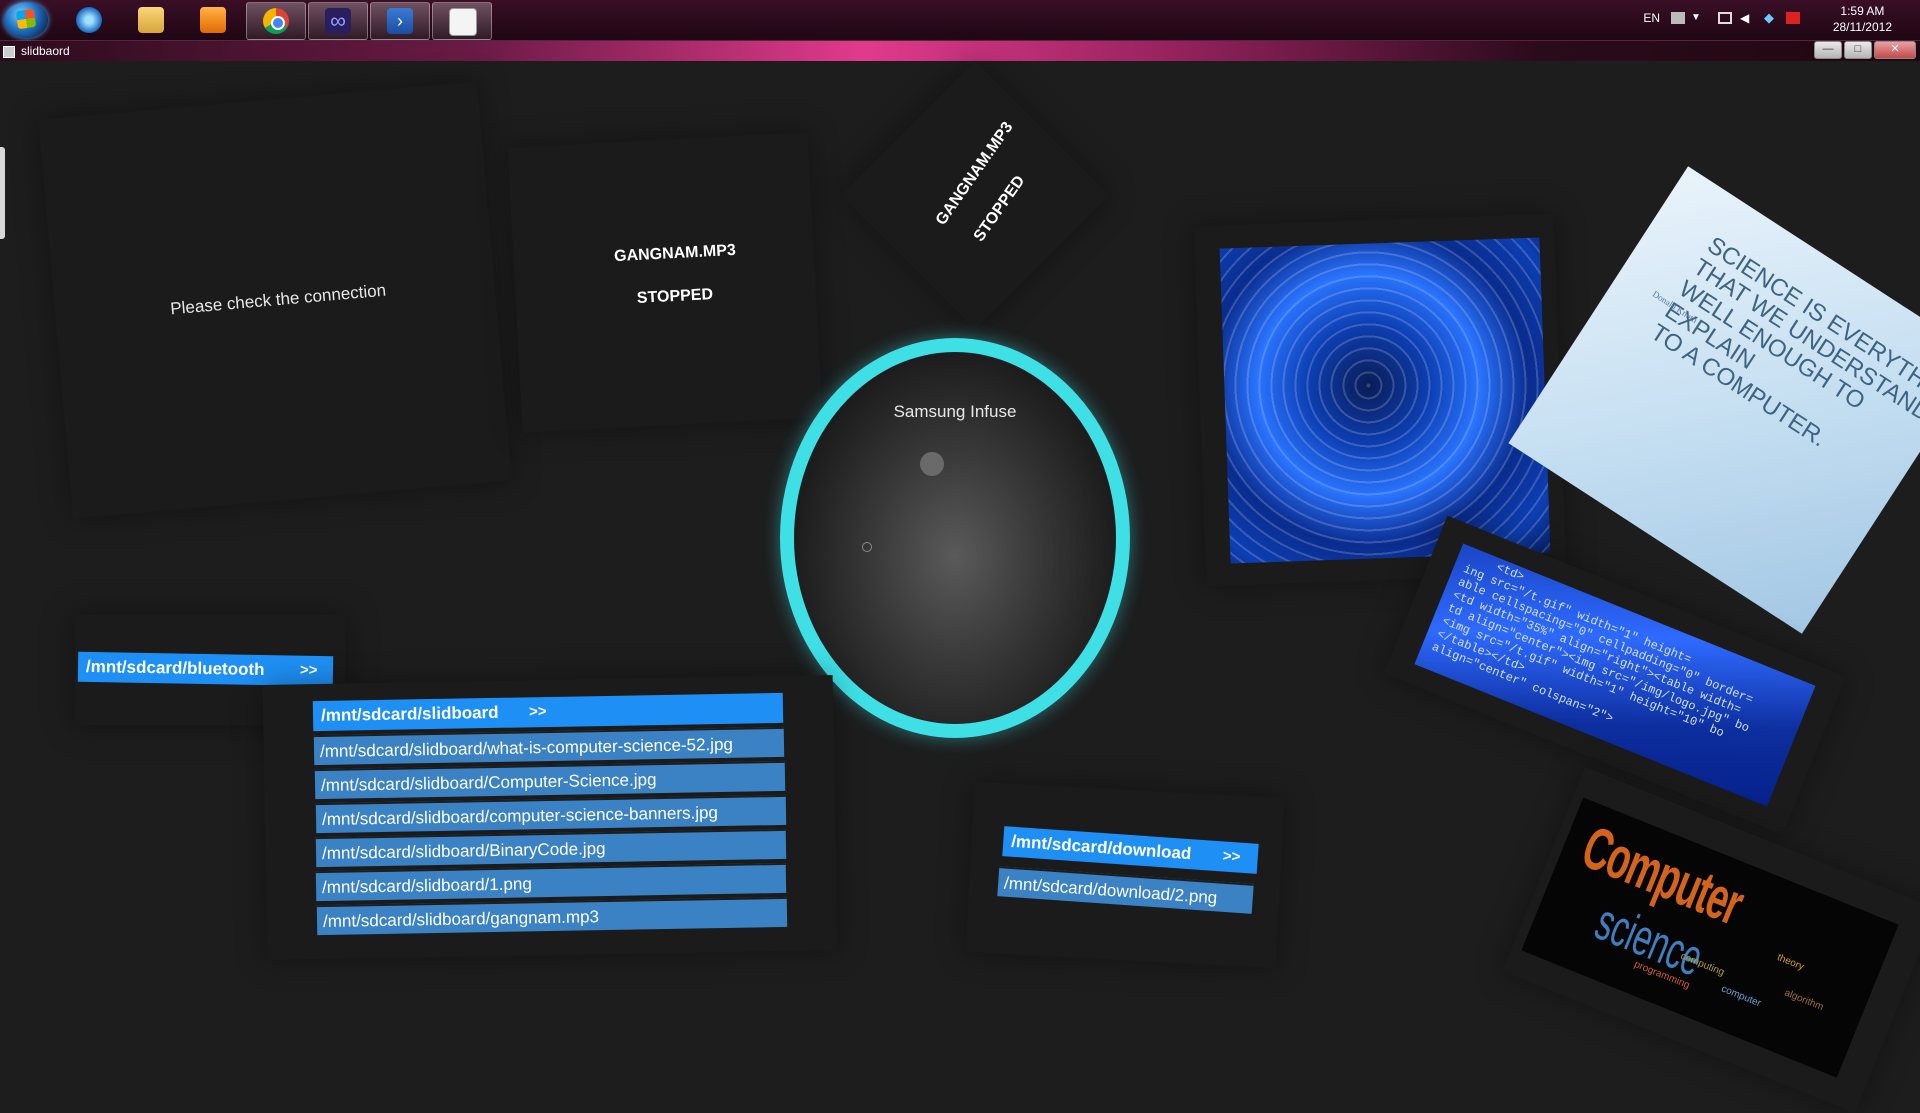 This screenshot has width=1920, height=1113. Describe the element at coordinates (2, 193) in the screenshot. I see `left-edge-handle` at that location.